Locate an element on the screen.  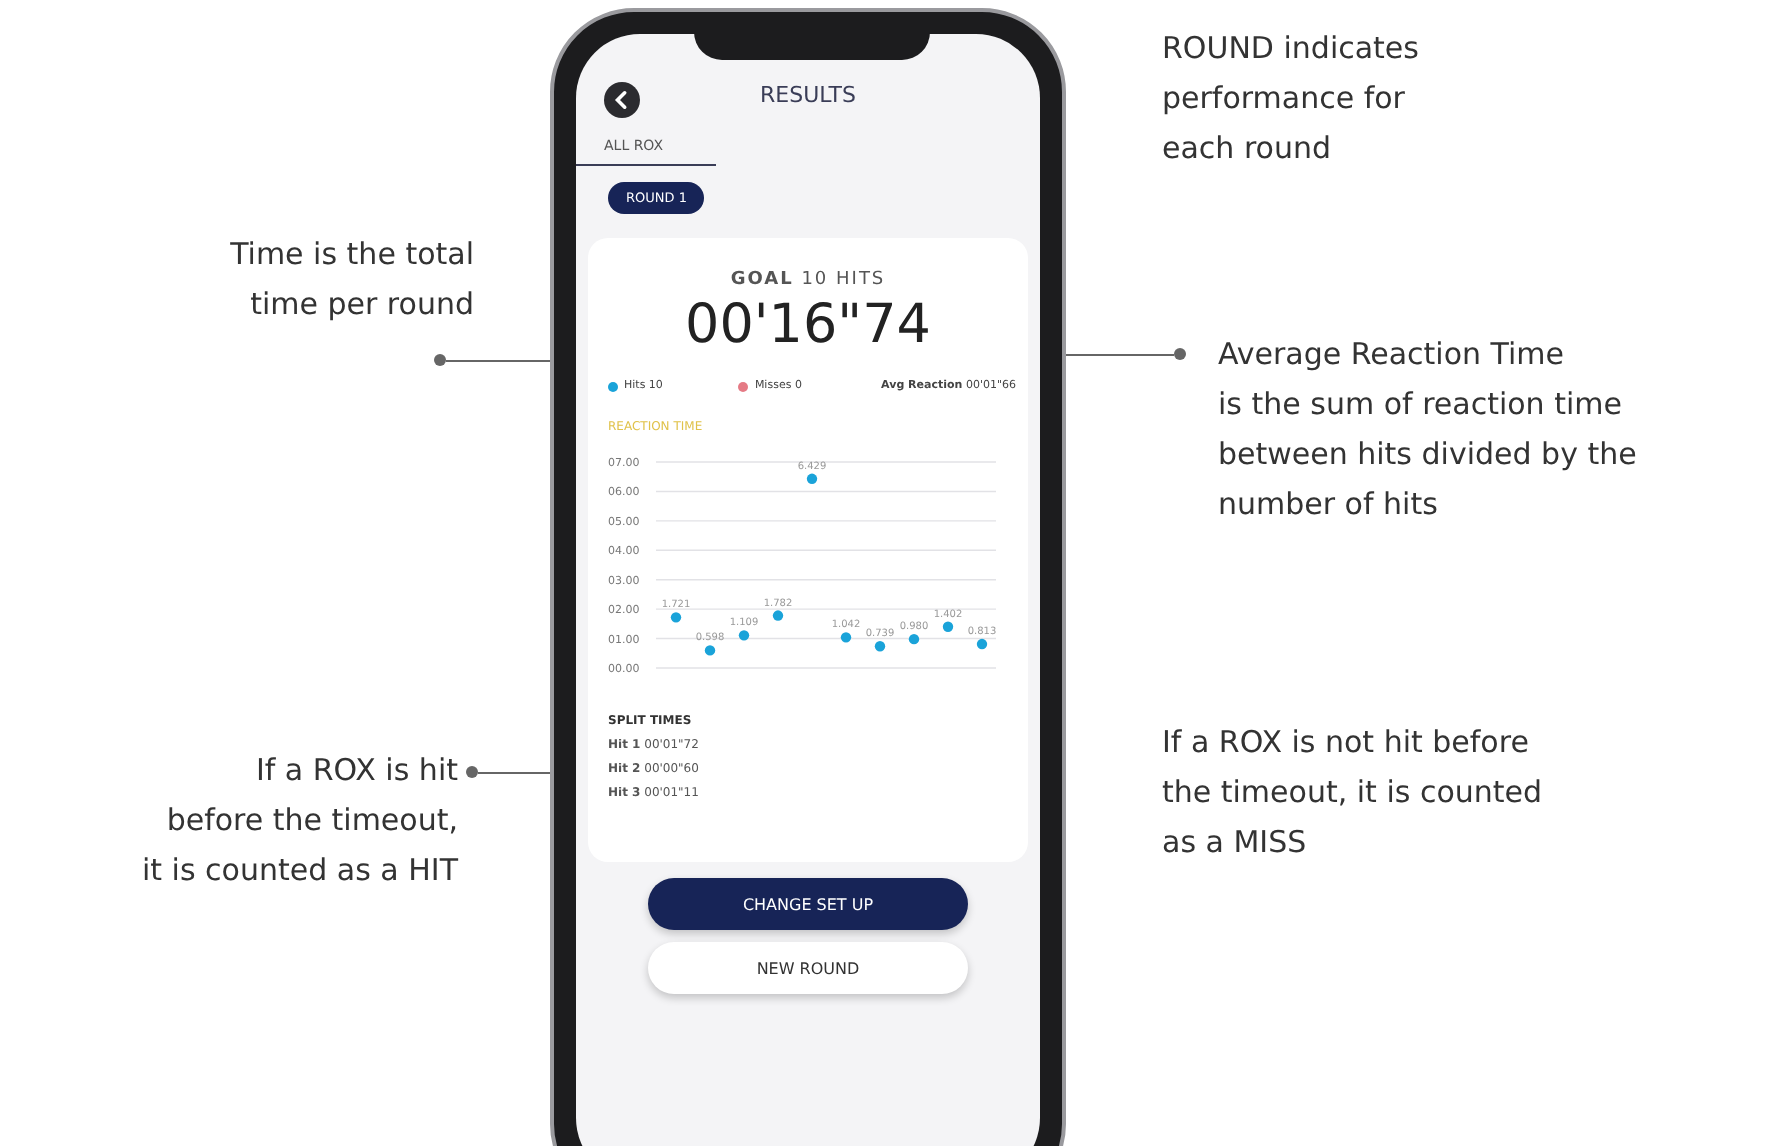
total-time: 00'16"74 is located at coordinates (808, 325).